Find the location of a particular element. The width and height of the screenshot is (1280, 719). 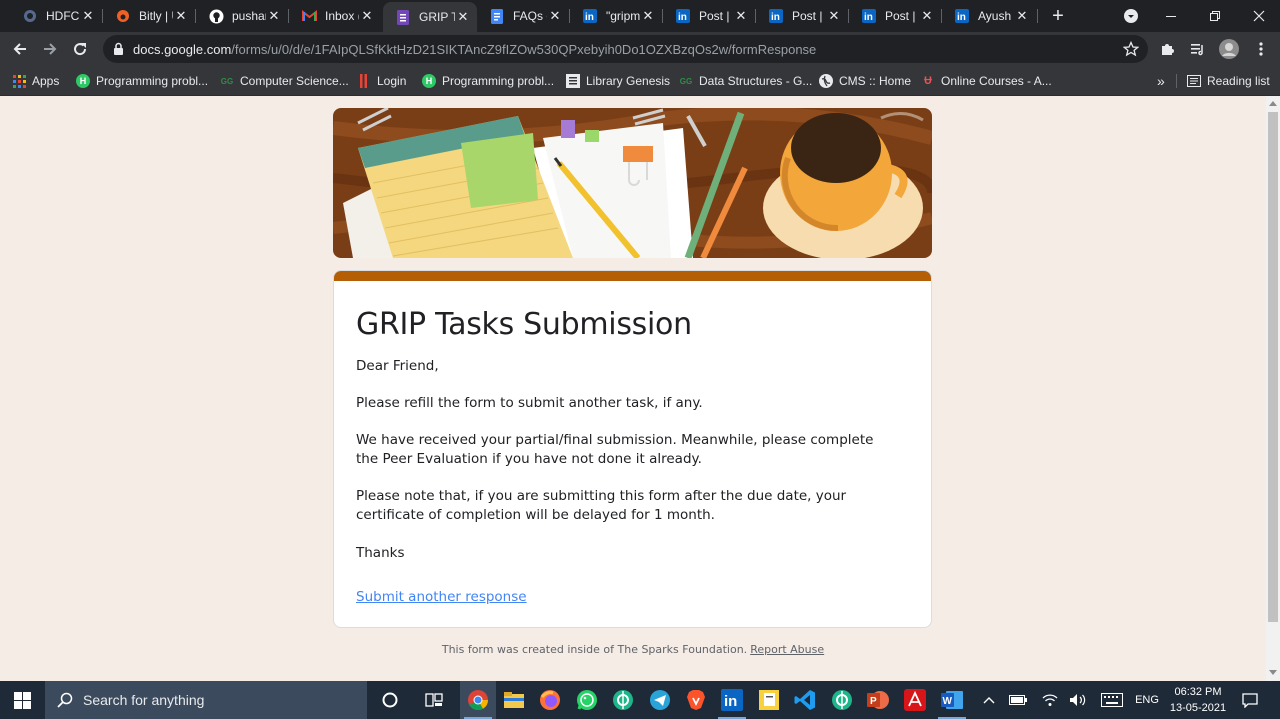

arrow-right-icon is located at coordinates (50, 49).